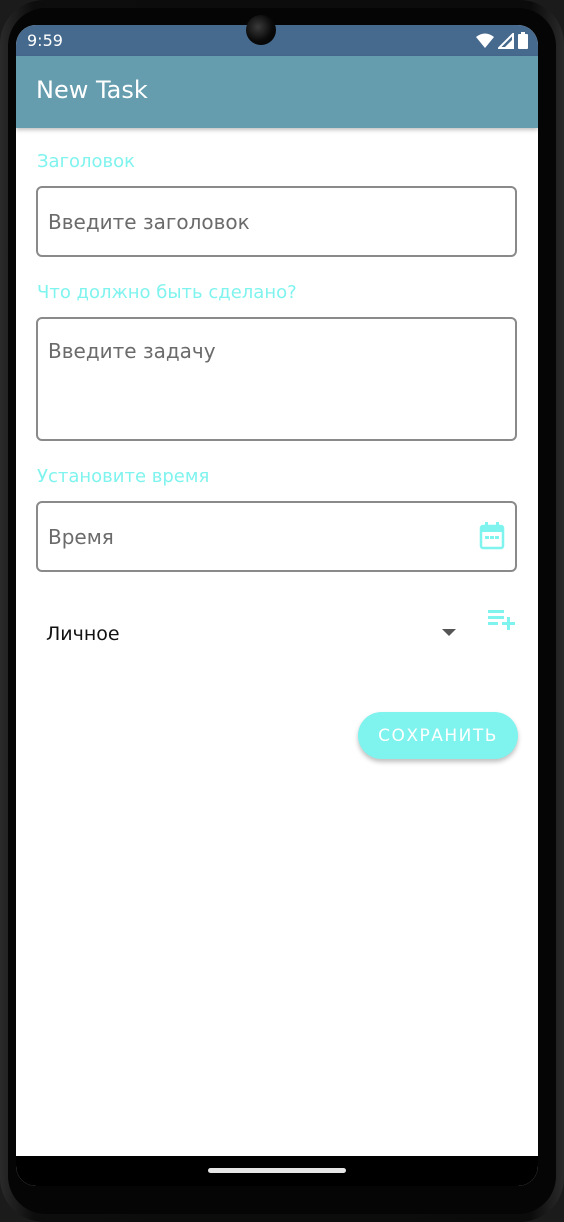 Image resolution: width=564 pixels, height=1222 pixels. Describe the element at coordinates (45, 40) in the screenshot. I see `status-time: 9:59` at that location.